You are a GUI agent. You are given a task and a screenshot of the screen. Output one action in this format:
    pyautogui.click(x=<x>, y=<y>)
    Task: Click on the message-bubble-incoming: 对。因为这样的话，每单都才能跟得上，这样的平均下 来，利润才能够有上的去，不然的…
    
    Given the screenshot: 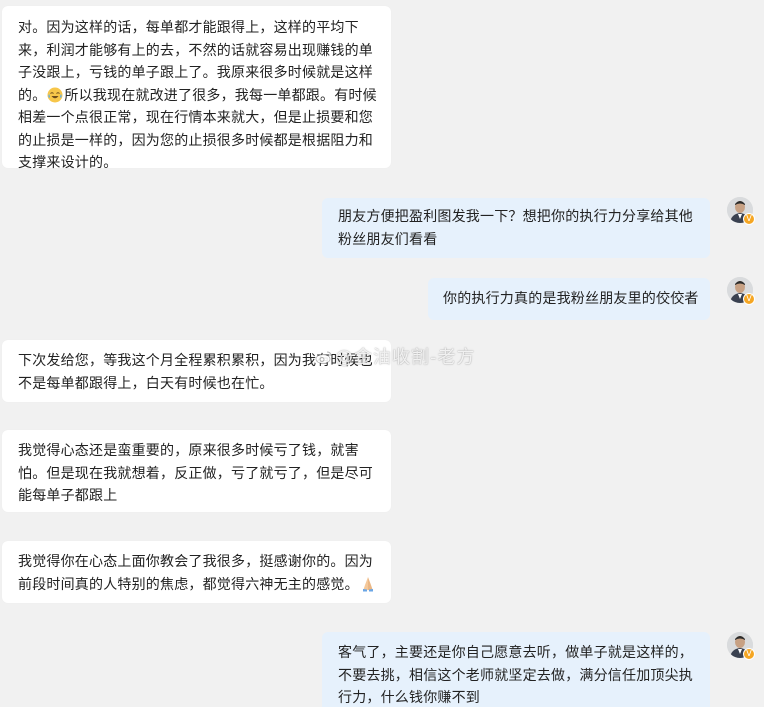 What is the action you would take?
    pyautogui.click(x=196, y=88)
    